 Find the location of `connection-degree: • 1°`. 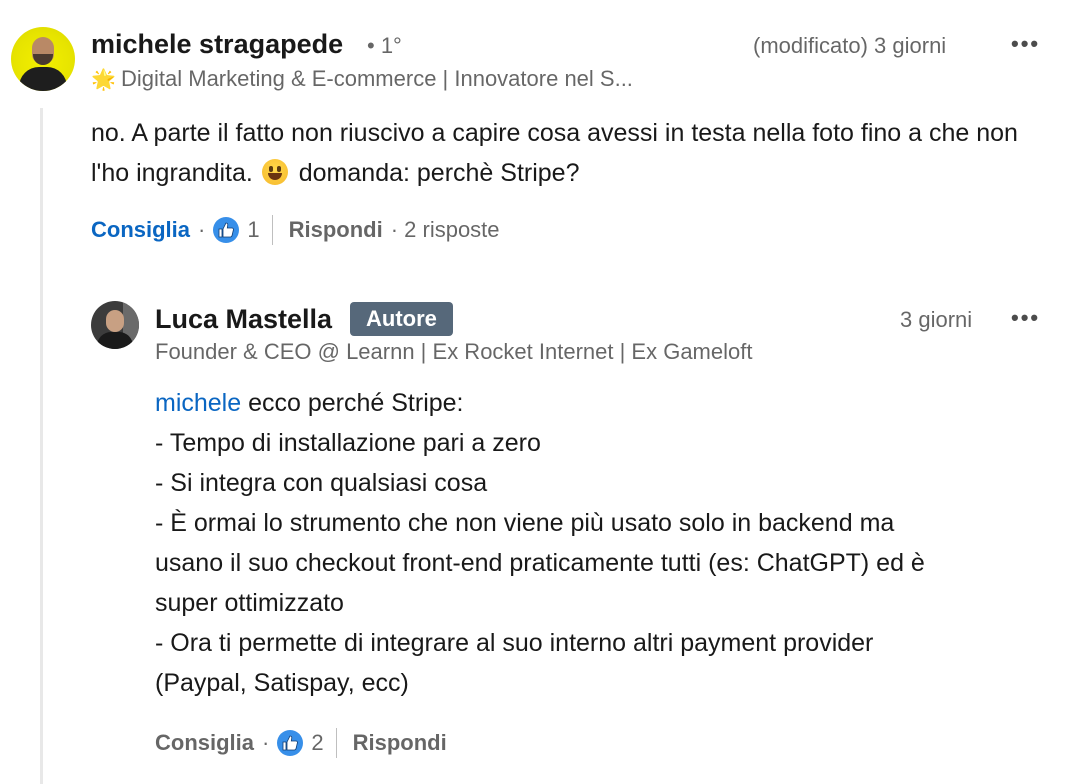

connection-degree: • 1° is located at coordinates (384, 45).